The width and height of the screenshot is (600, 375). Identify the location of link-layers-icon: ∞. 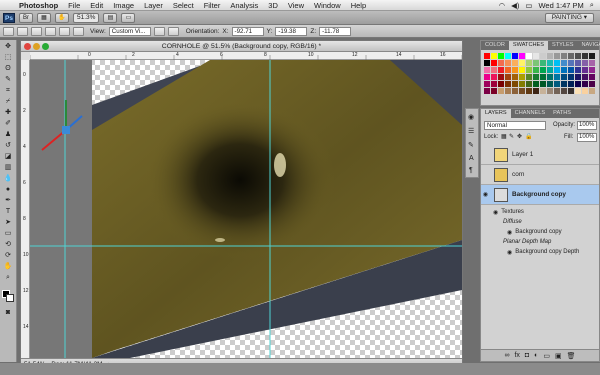
(506, 355).